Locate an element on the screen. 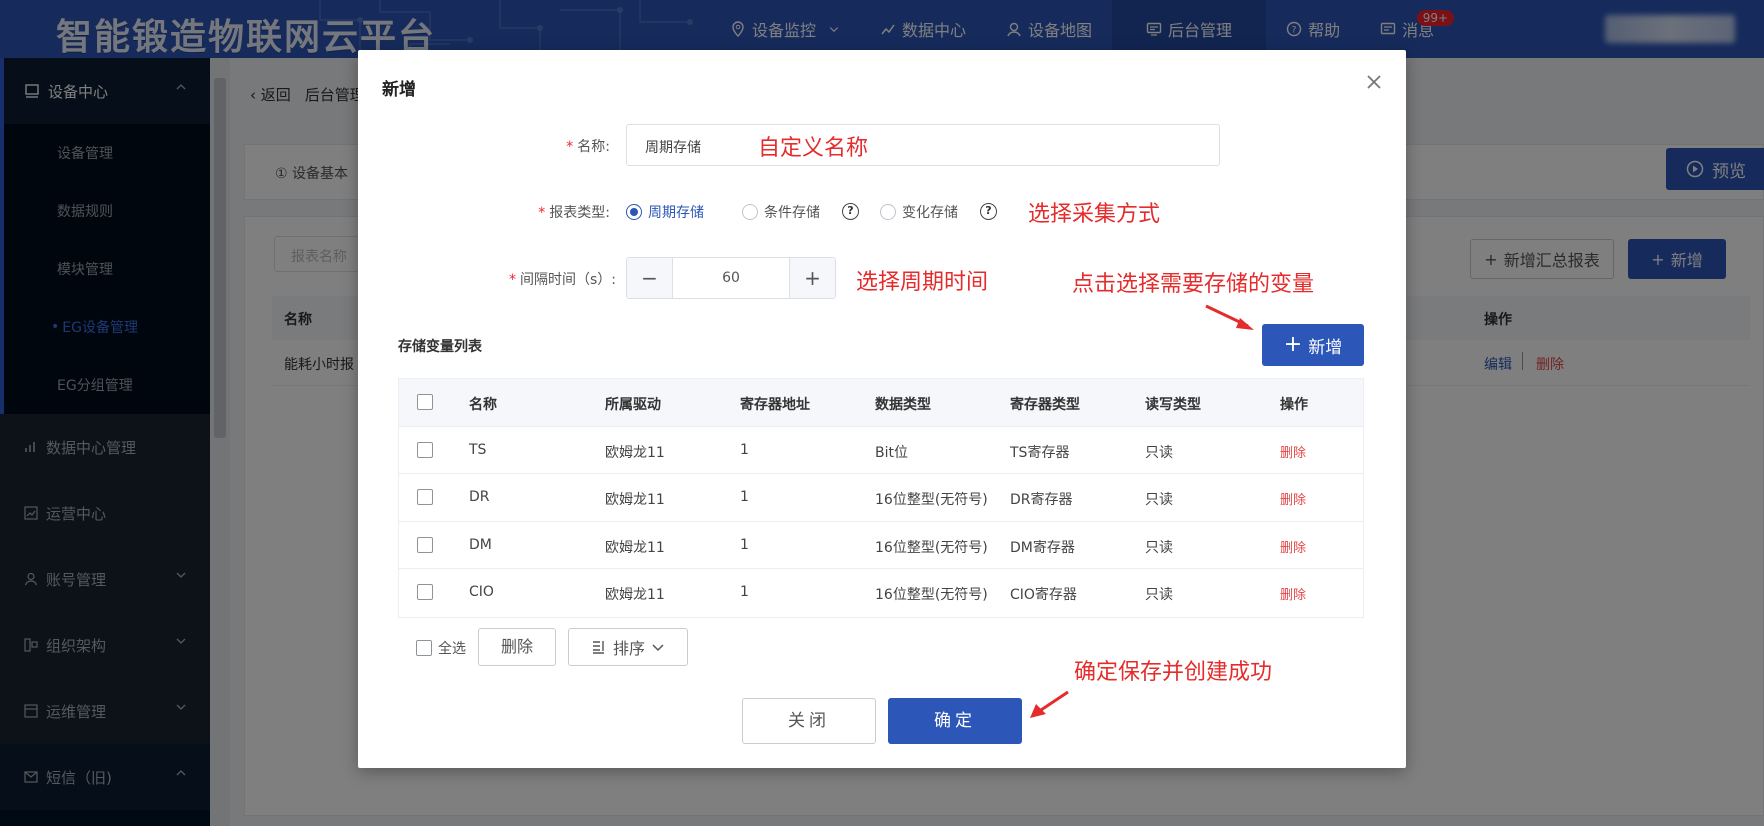  radio-periodic-storage: 周期存储 is located at coordinates (665, 212).